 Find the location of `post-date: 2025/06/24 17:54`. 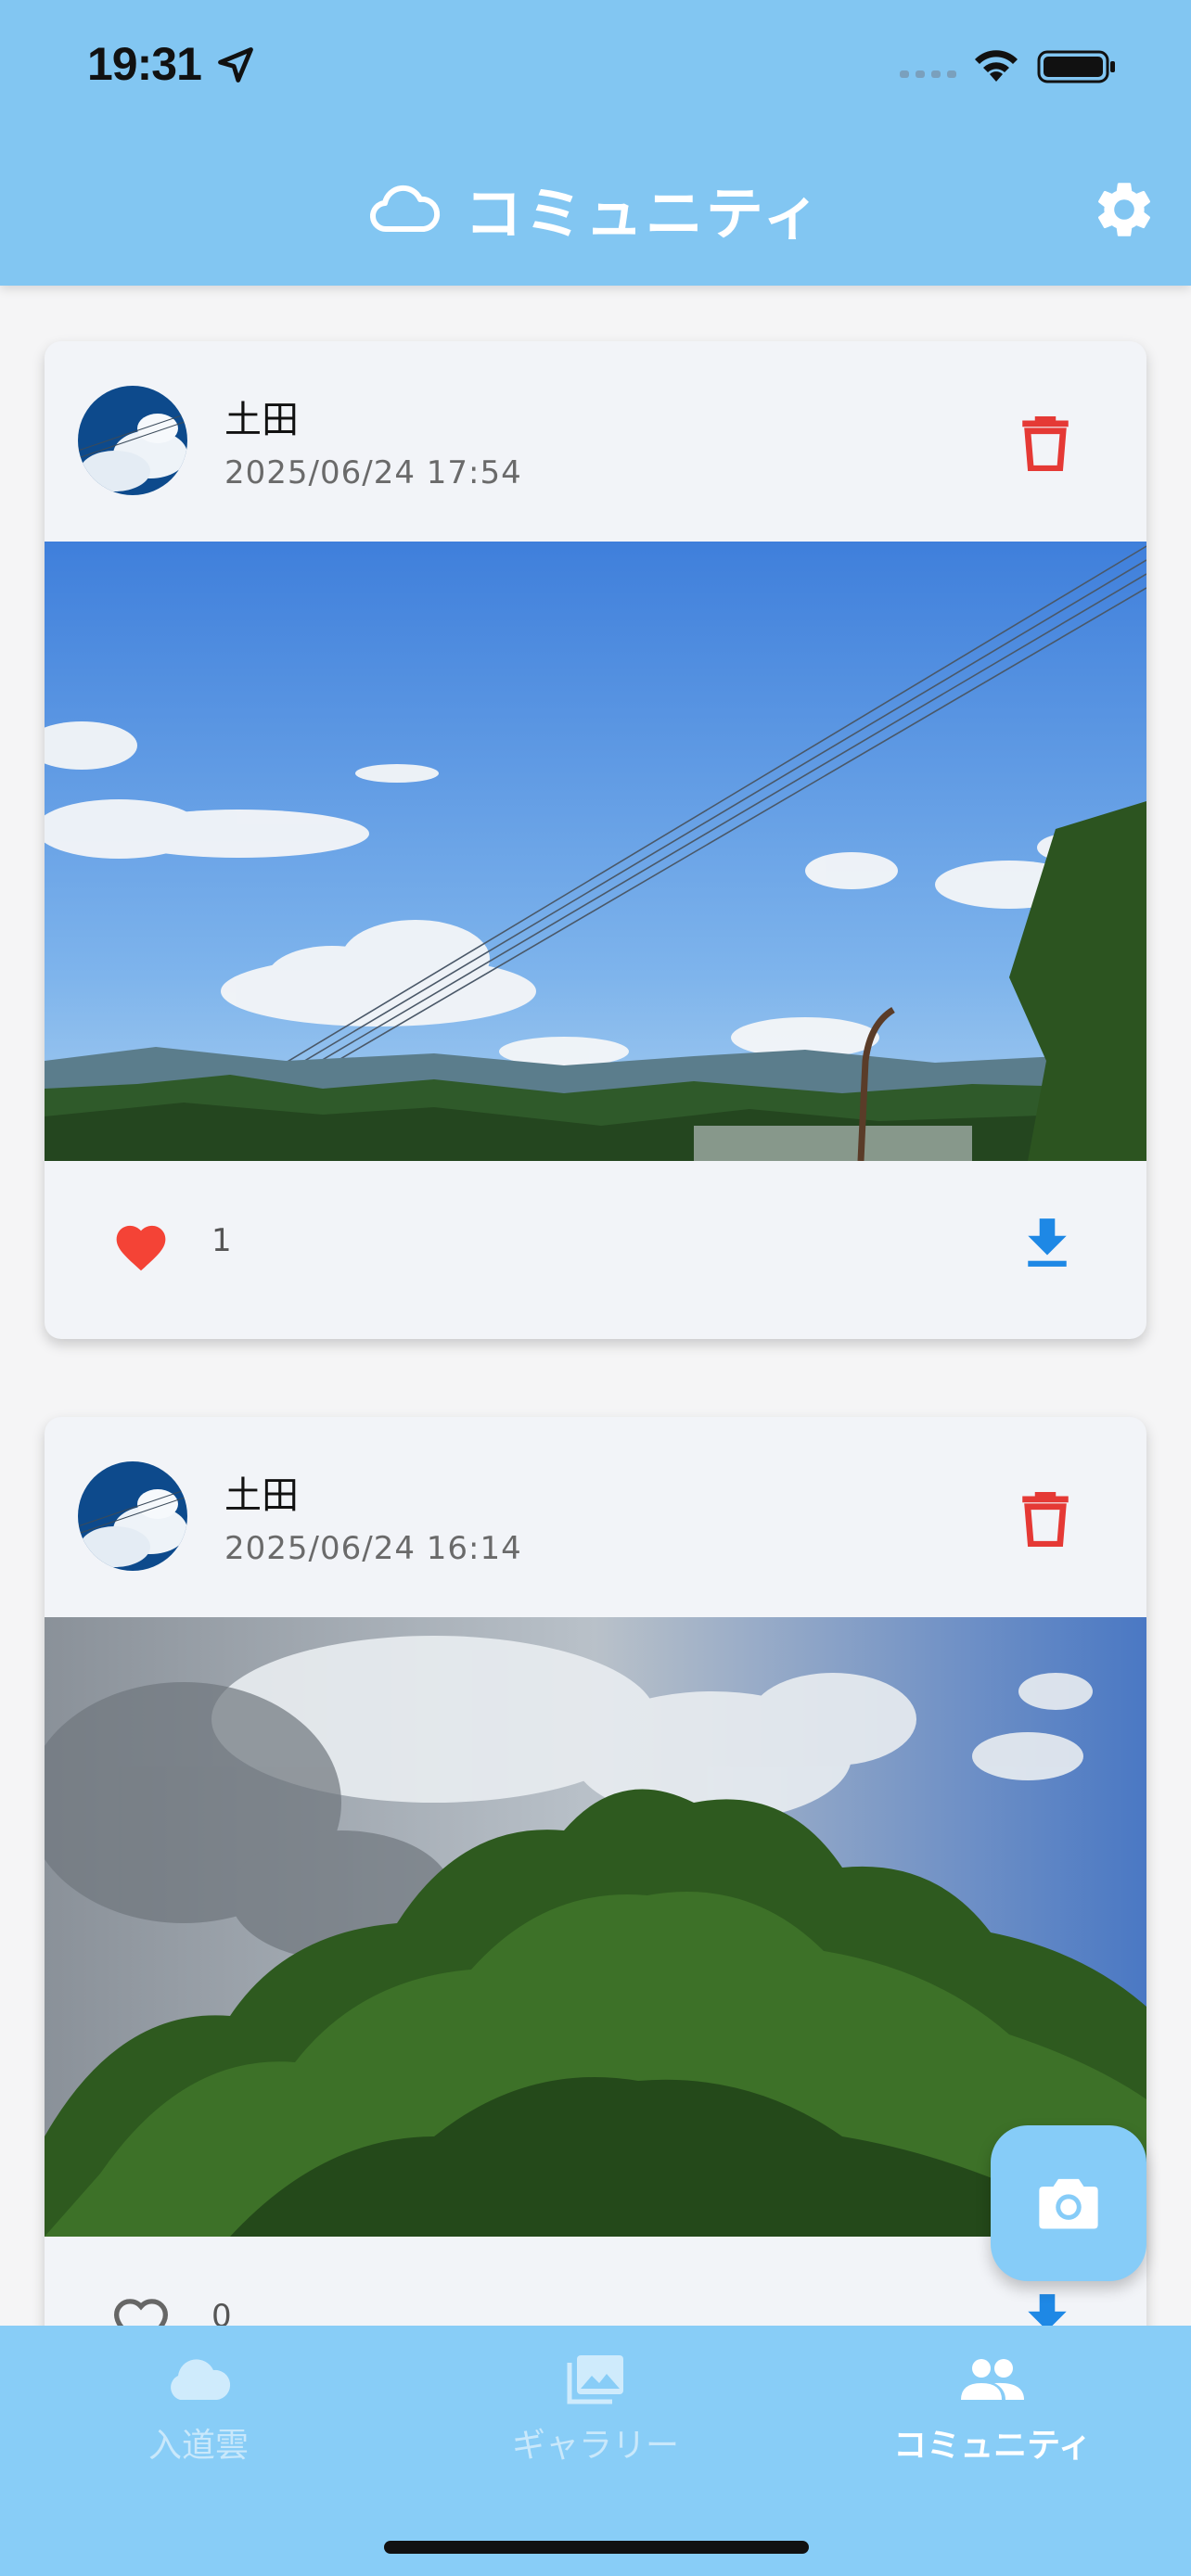

post-date: 2025/06/24 17:54 is located at coordinates (373, 472).